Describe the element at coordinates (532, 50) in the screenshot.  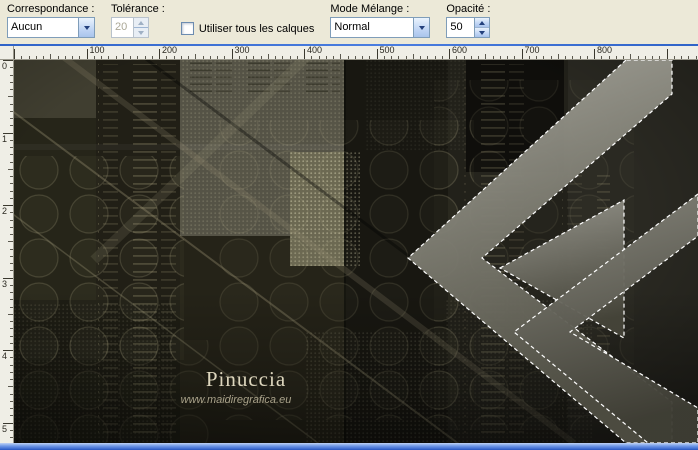
I see `ruler-label: 700` at that location.